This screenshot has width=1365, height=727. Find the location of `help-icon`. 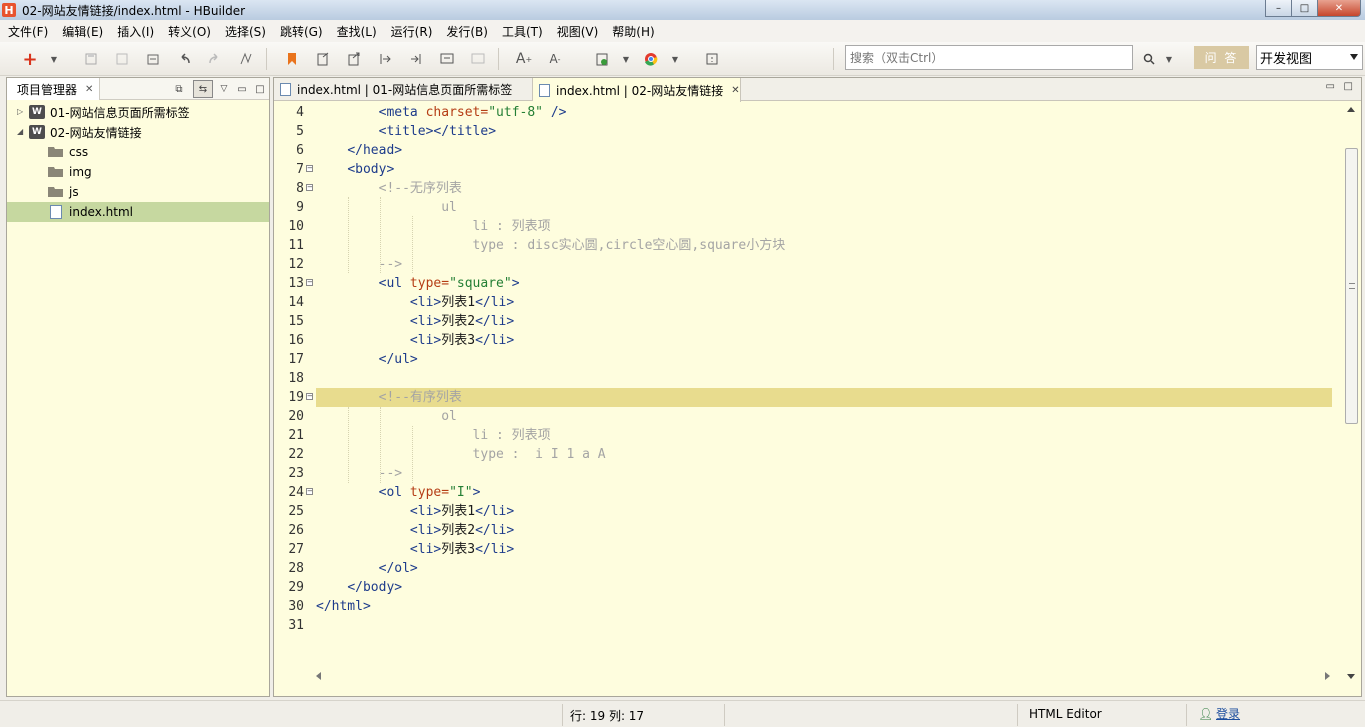

help-icon is located at coordinates (712, 59).